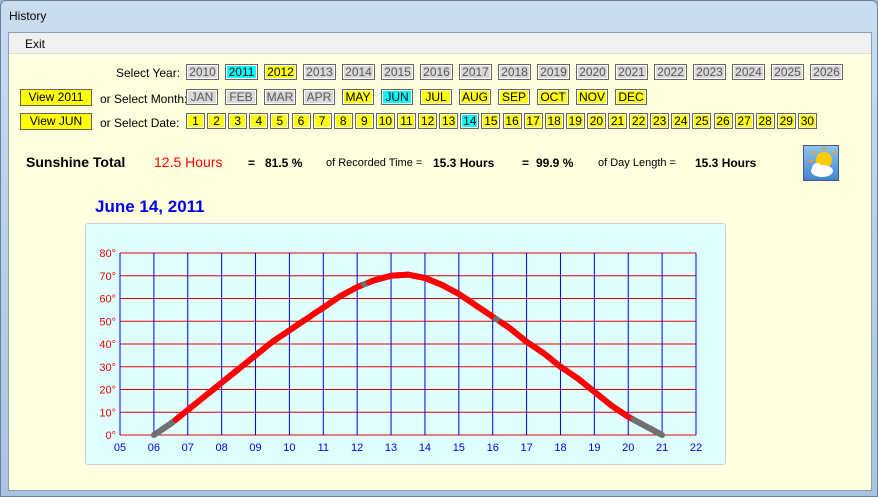 This screenshot has width=878, height=497. What do you see at coordinates (255, 448) in the screenshot?
I see `x-tick-label: 09` at bounding box center [255, 448].